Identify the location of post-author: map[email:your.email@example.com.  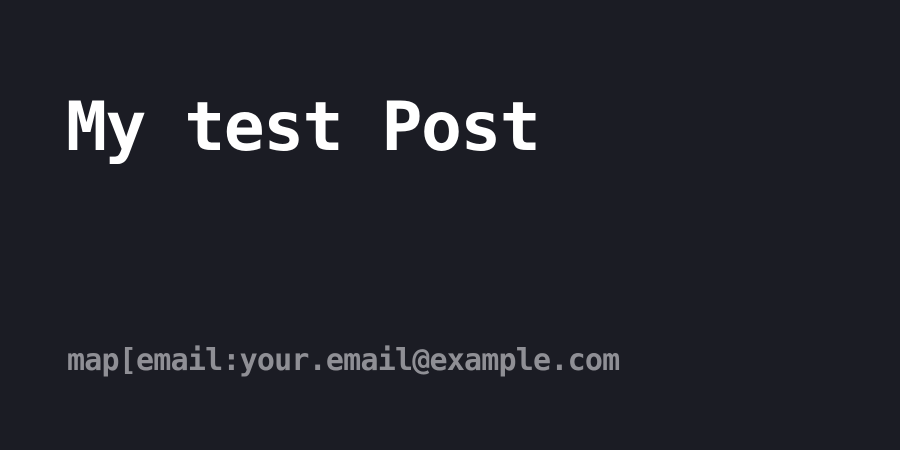
(343, 360).